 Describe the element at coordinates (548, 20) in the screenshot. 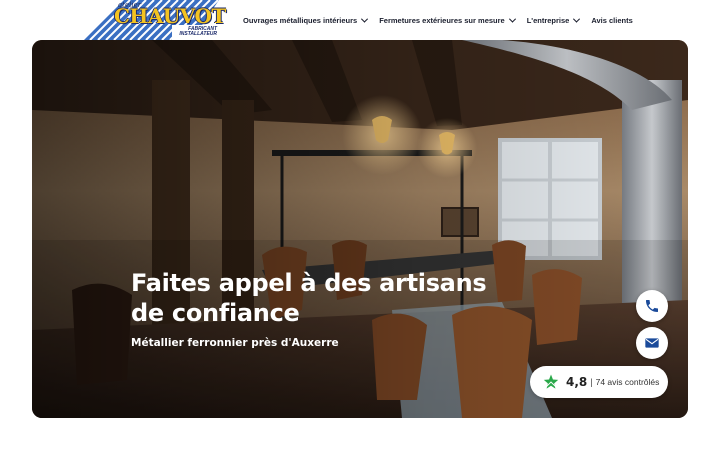

I see `nav-item-label: L'entreprise` at that location.